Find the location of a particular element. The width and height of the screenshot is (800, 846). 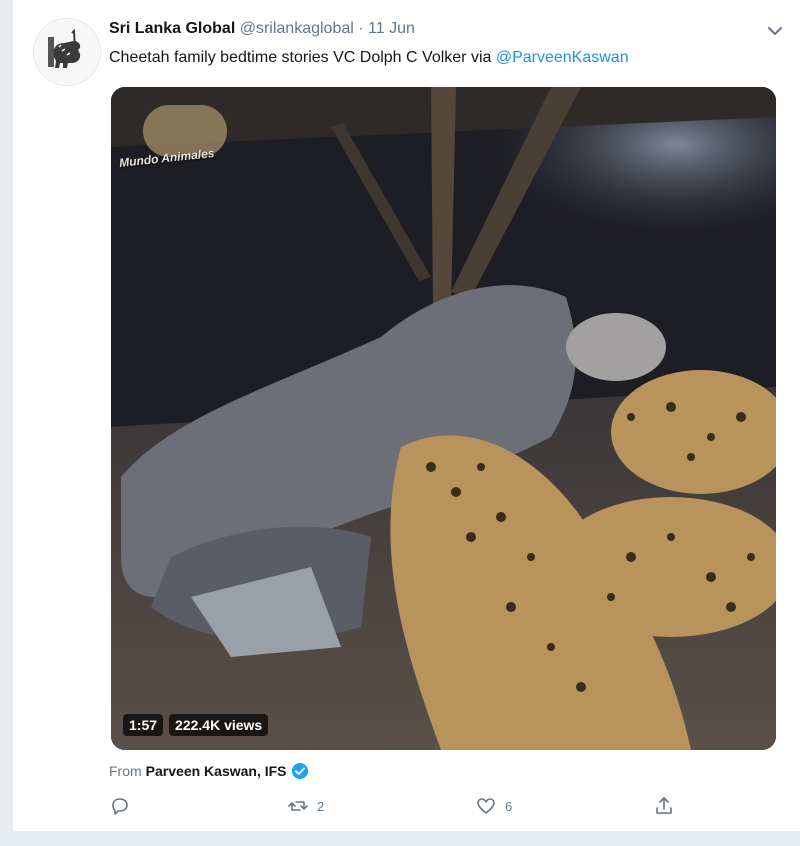

sri-lanka-lion-flag-icon is located at coordinates (67, 52).